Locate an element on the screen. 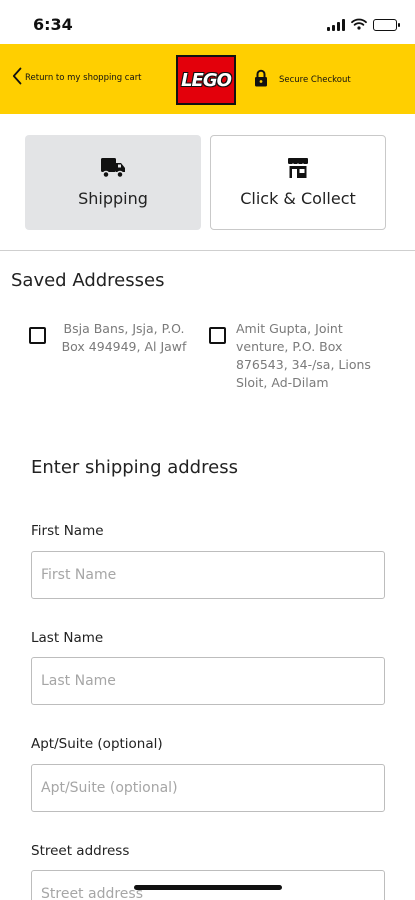 The width and height of the screenshot is (415, 900). last-name-field is located at coordinates (208, 681).